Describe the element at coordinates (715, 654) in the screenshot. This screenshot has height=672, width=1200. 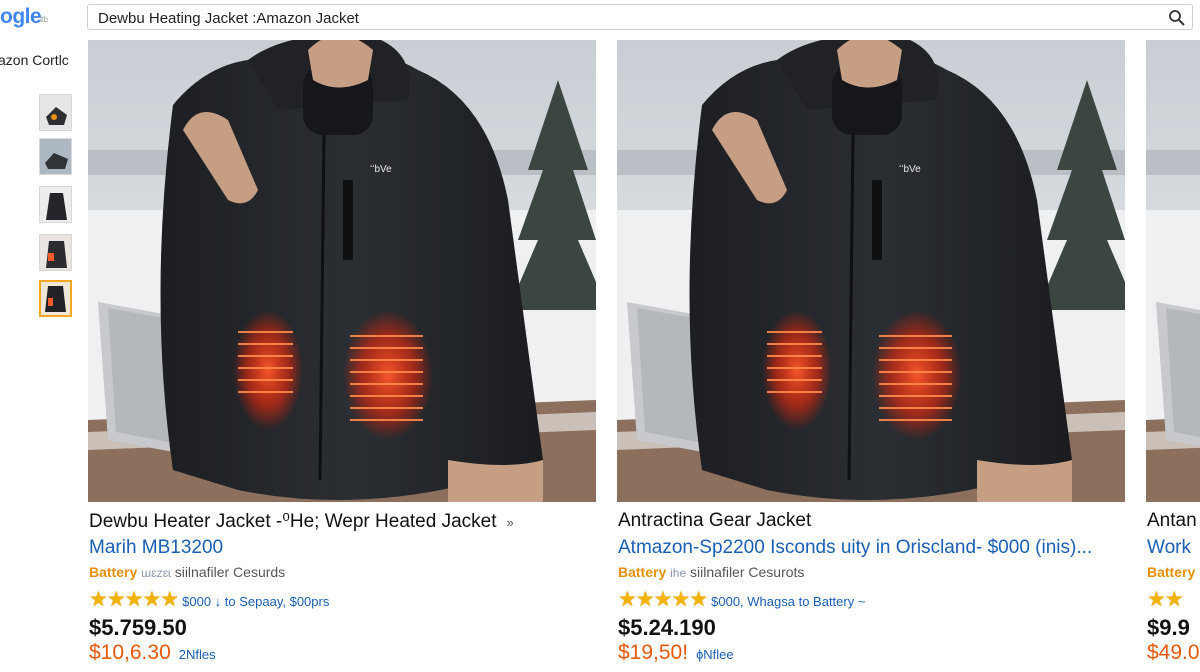
I see `offer-count-link: ɸNflee` at that location.